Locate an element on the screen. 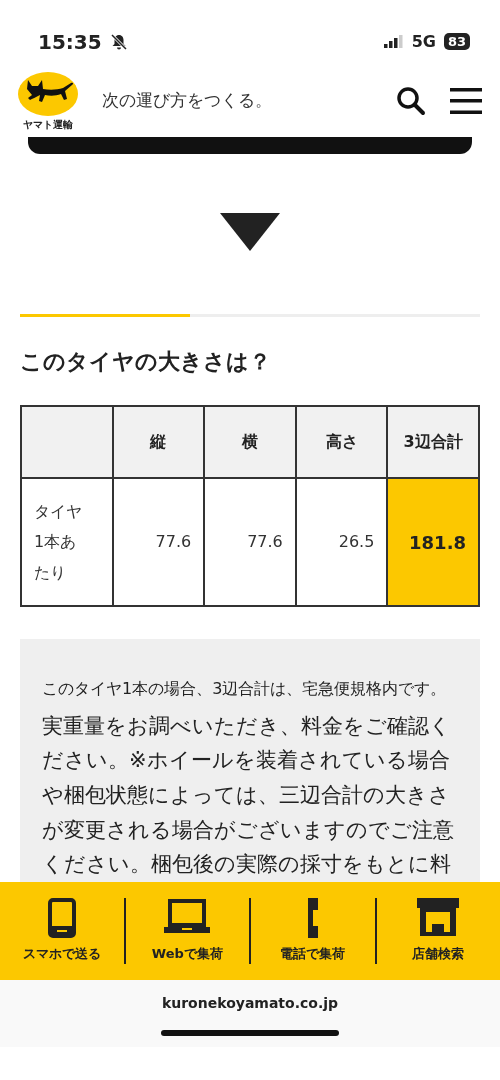  bell-slash-icon is located at coordinates (118, 41).